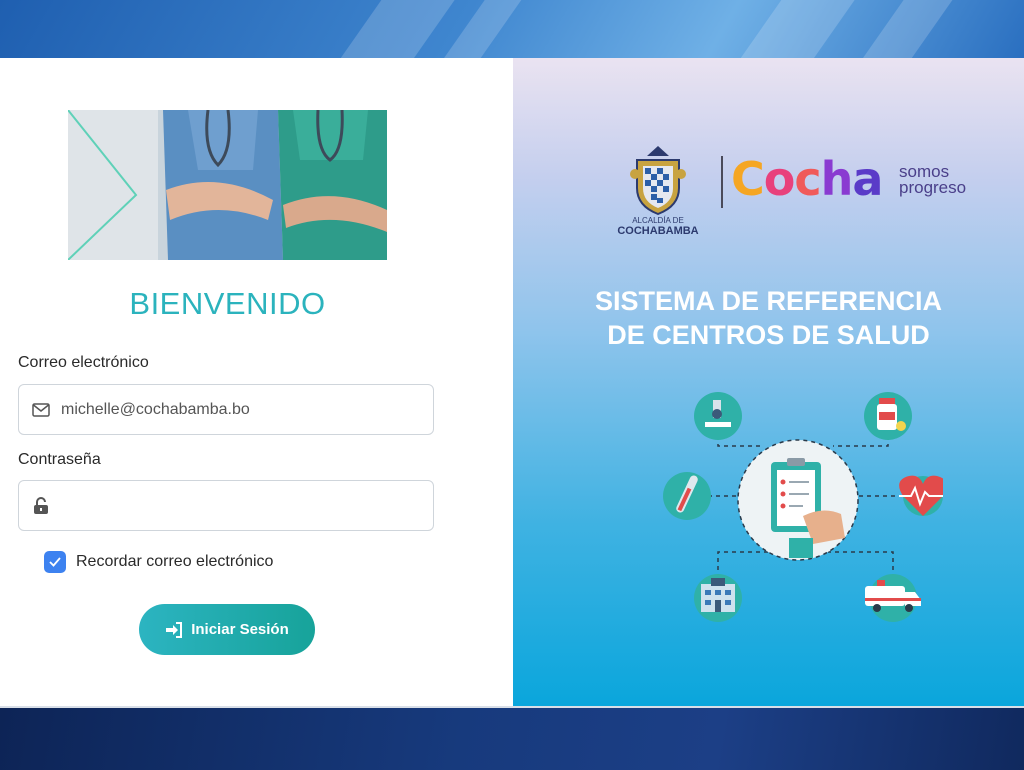 This screenshot has height=770, width=1024. I want to click on logo-divider, so click(722, 182).